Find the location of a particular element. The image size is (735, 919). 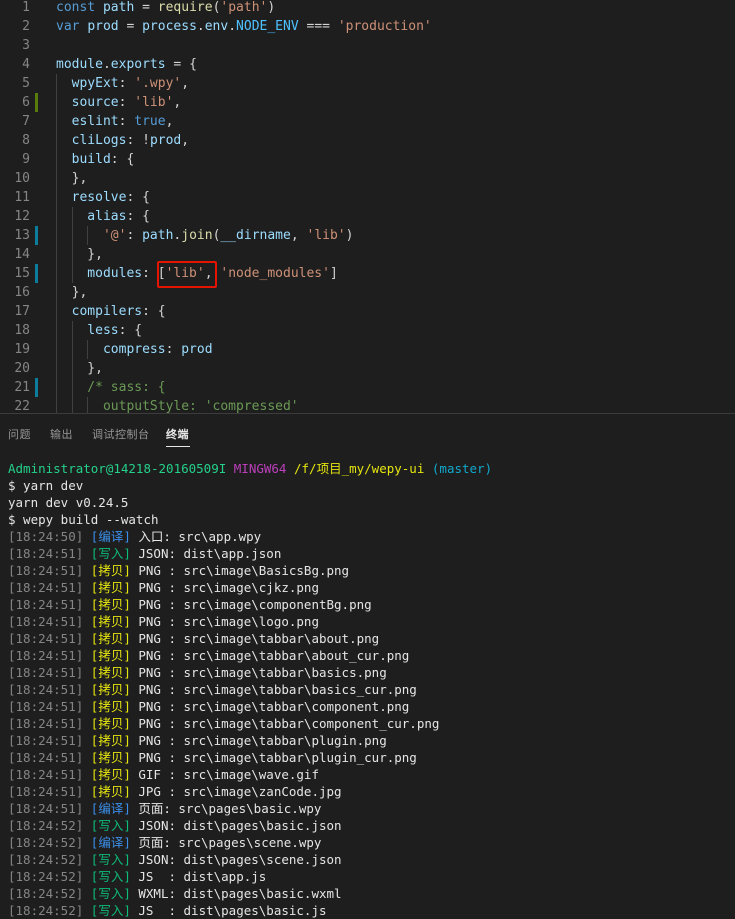

line-number: 8 is located at coordinates (26, 140).